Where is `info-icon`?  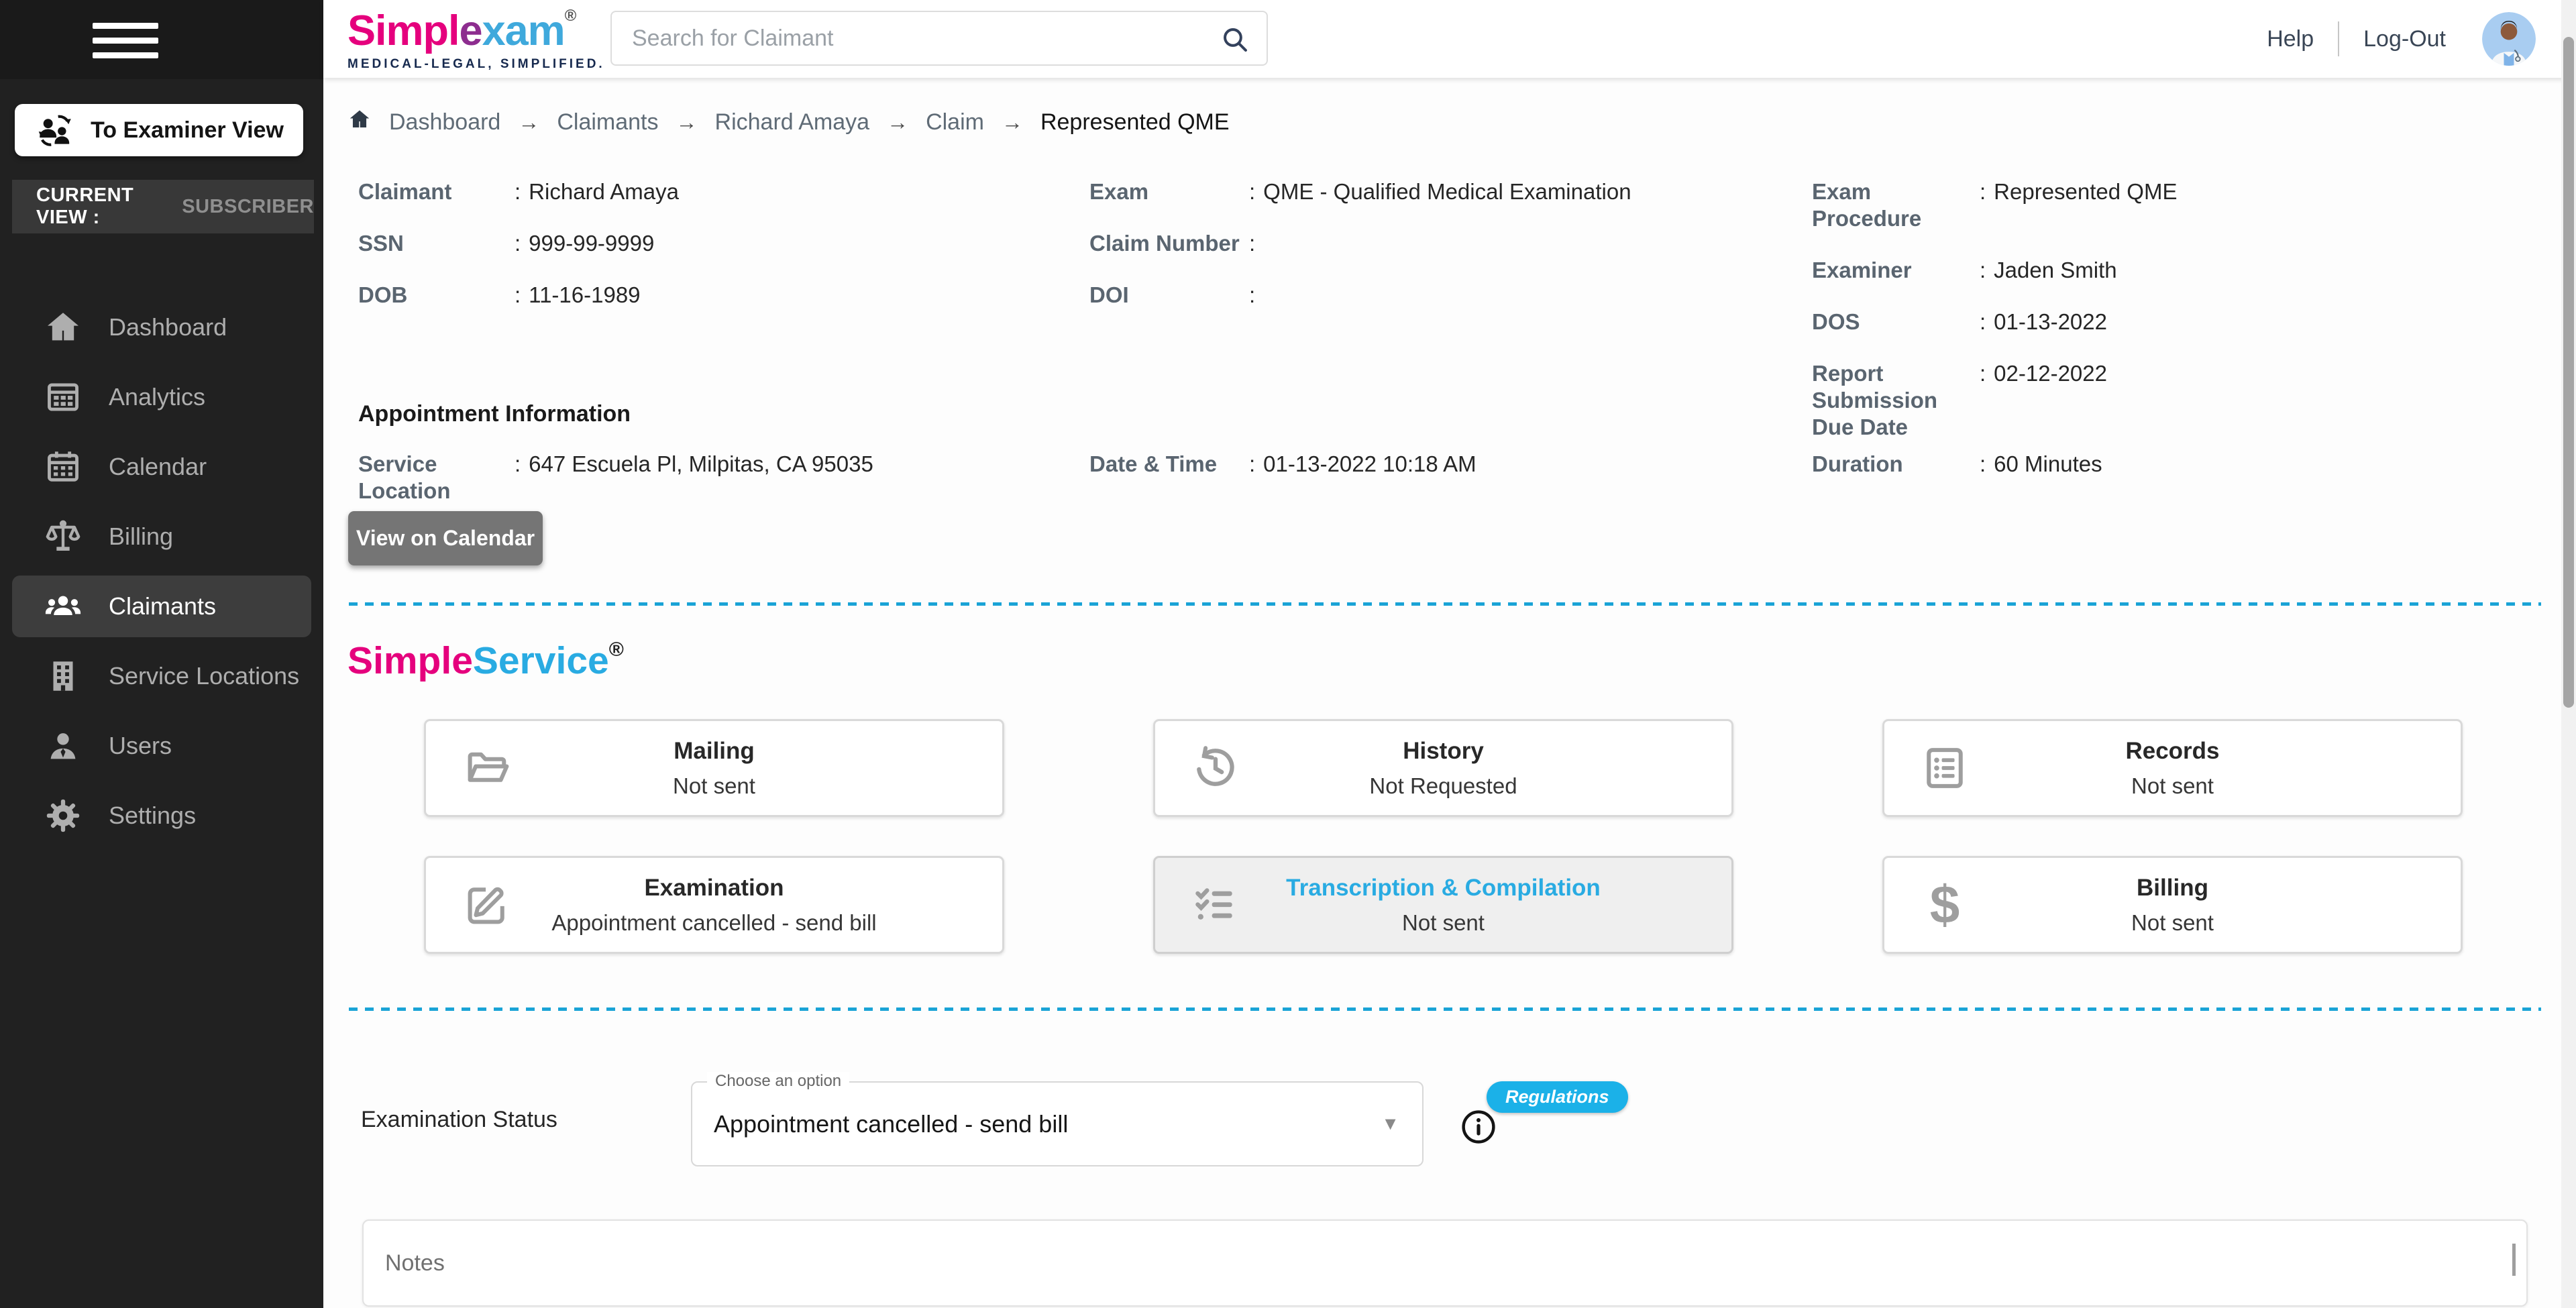
info-icon is located at coordinates (1478, 1127).